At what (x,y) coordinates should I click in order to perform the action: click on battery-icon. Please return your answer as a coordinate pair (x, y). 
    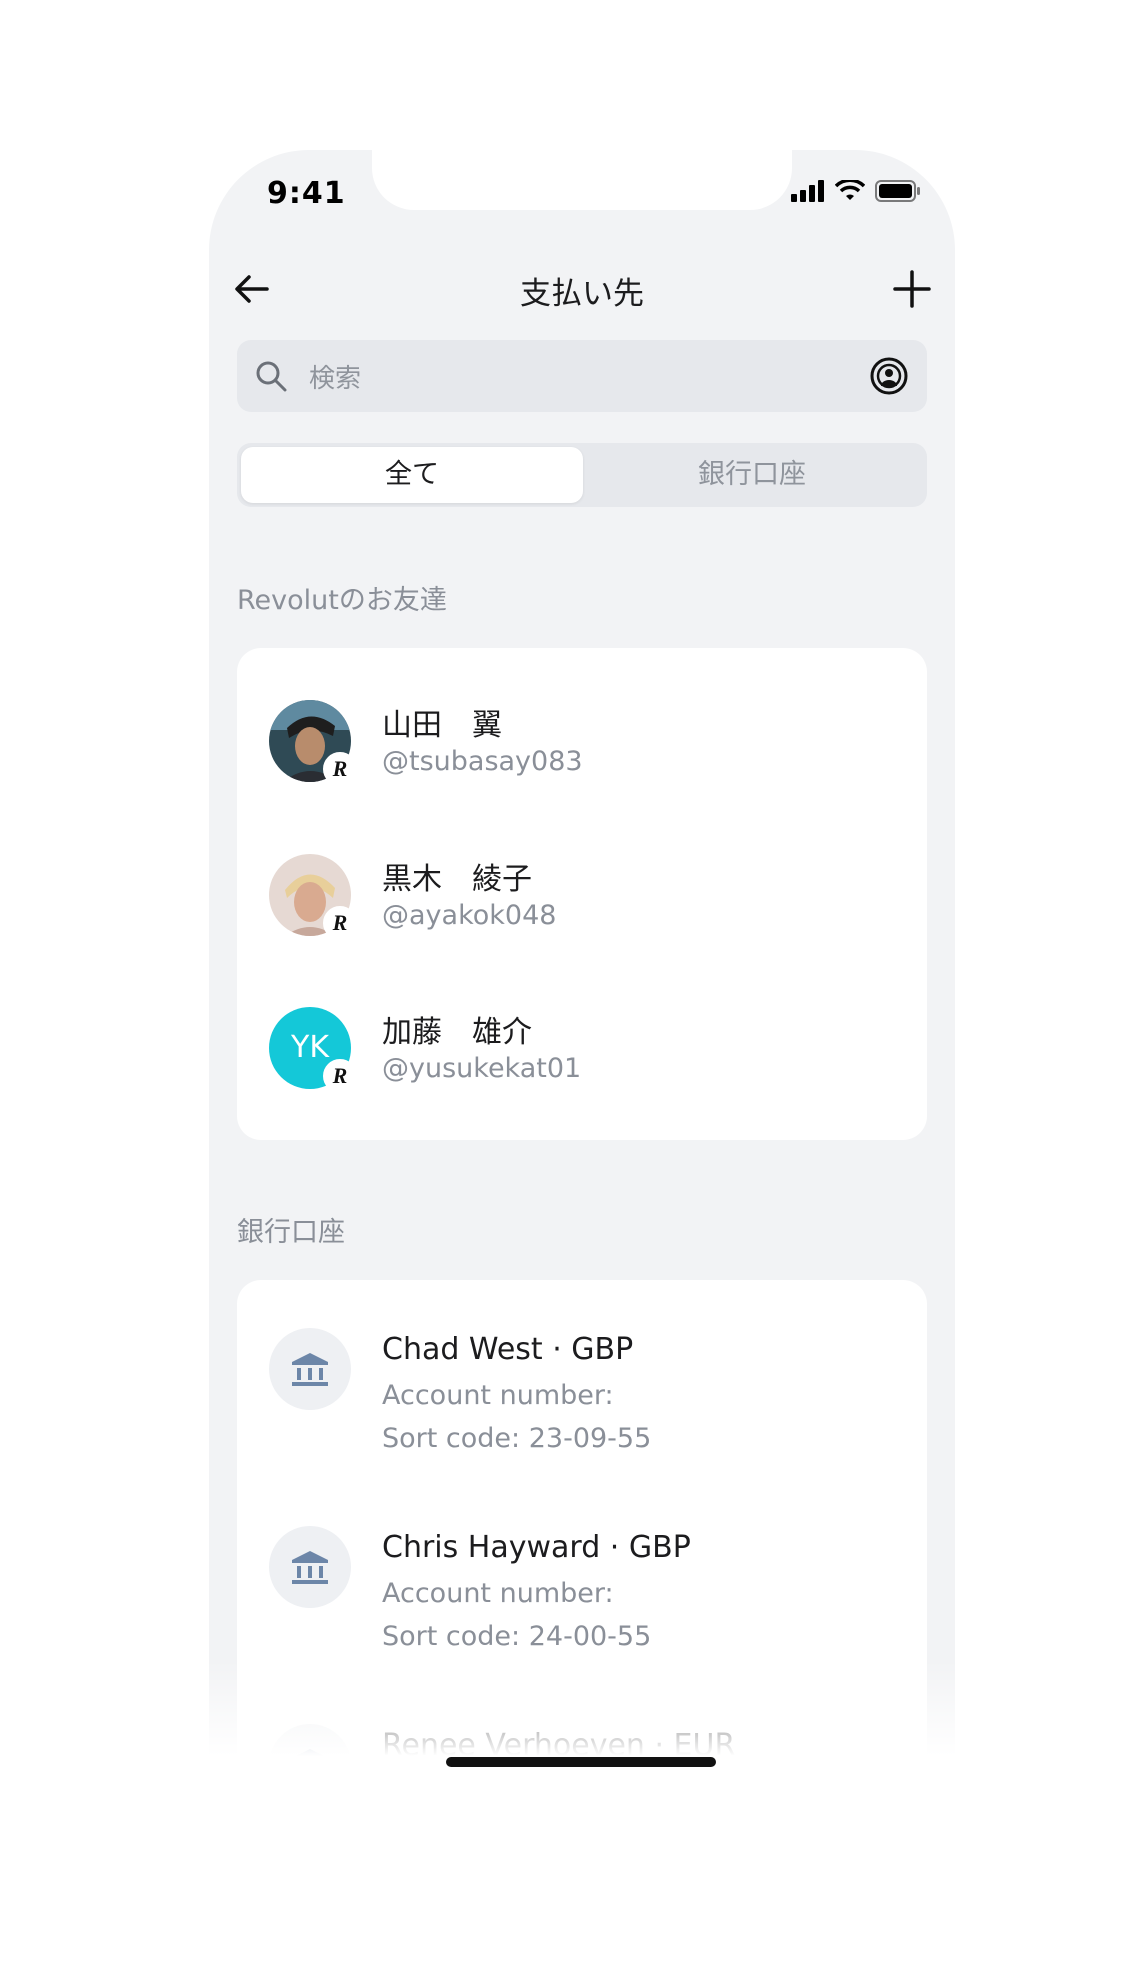
    Looking at the image, I should click on (897, 191).